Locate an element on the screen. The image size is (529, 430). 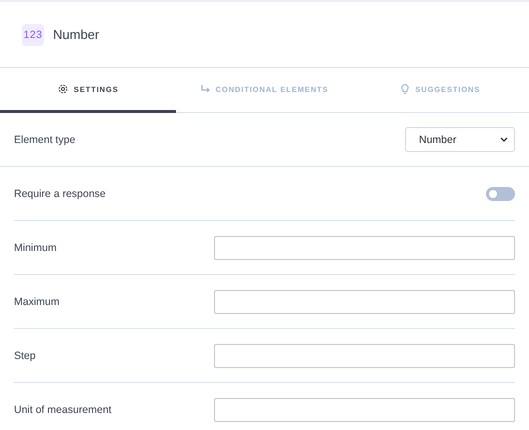
field-label: Maximum is located at coordinates (37, 302).